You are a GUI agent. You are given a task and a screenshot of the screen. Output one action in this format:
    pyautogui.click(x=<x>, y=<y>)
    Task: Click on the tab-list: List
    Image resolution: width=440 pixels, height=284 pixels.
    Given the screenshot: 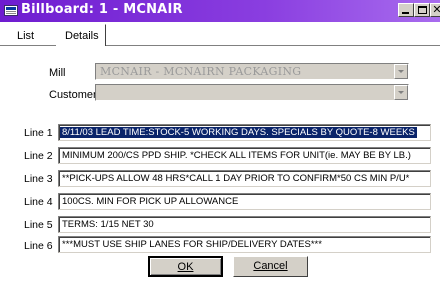 What is the action you would take?
    pyautogui.click(x=28, y=36)
    